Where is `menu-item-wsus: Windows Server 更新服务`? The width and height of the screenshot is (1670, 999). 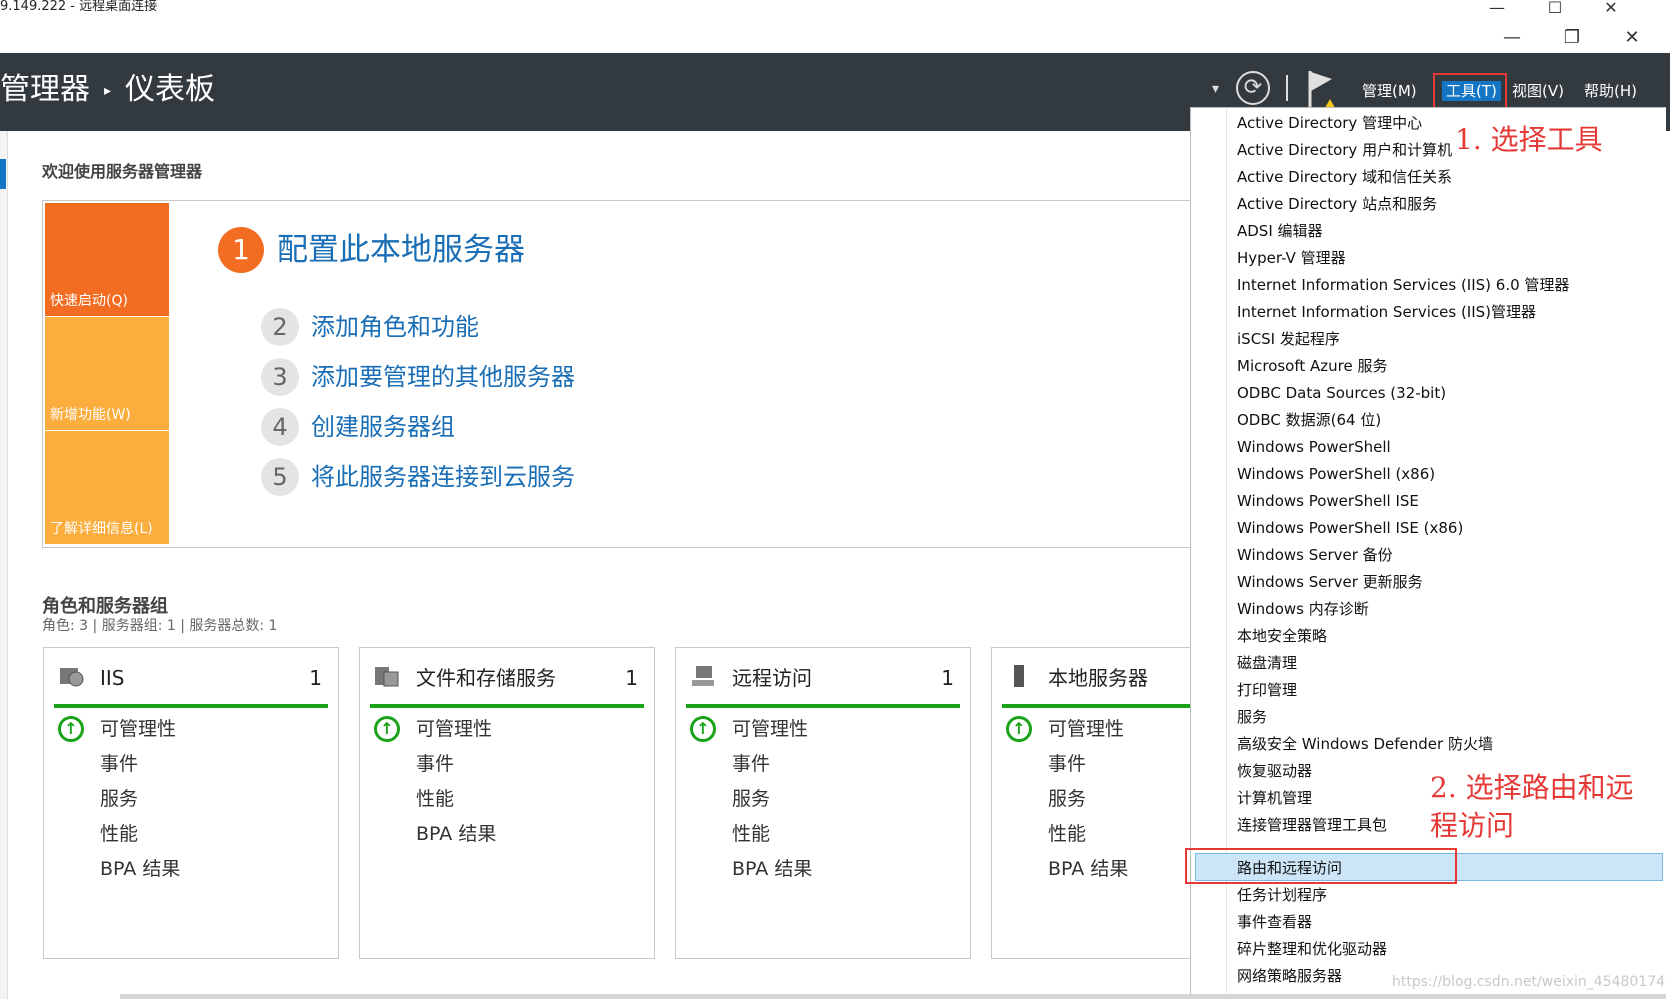
menu-item-wsus: Windows Server 更新服务 is located at coordinates (1330, 582).